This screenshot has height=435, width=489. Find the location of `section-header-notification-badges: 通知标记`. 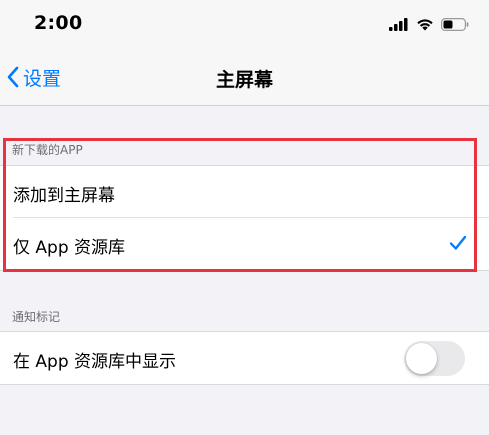

section-header-notification-badges: 通知标记 is located at coordinates (36, 317).